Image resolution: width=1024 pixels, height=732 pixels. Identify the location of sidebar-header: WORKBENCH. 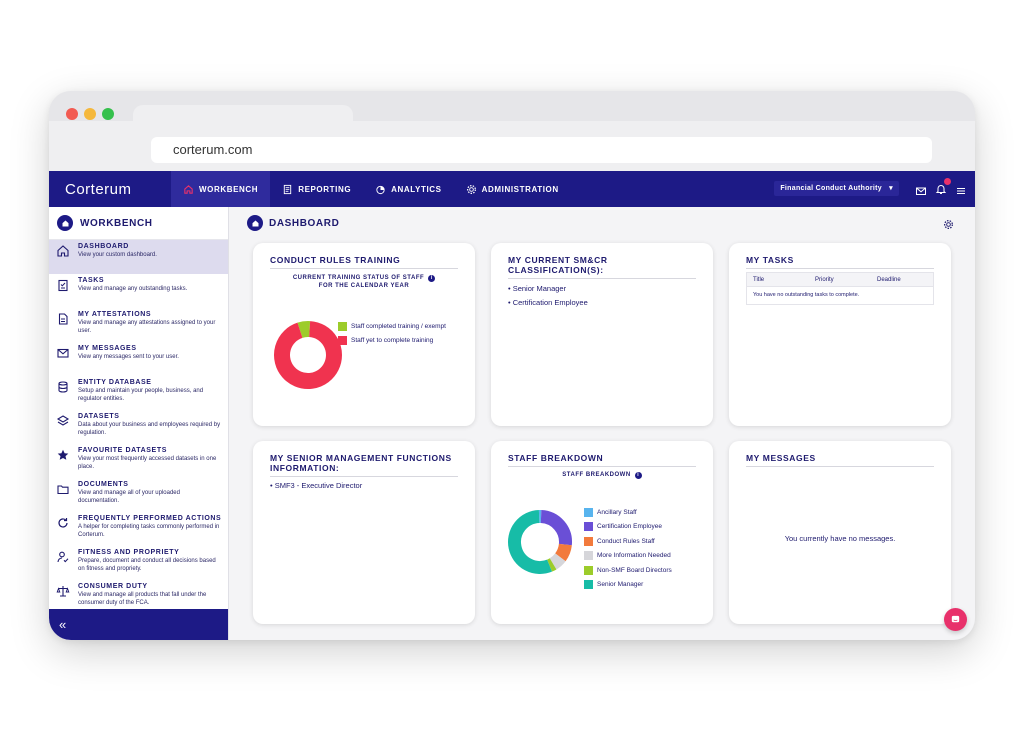
(138, 223).